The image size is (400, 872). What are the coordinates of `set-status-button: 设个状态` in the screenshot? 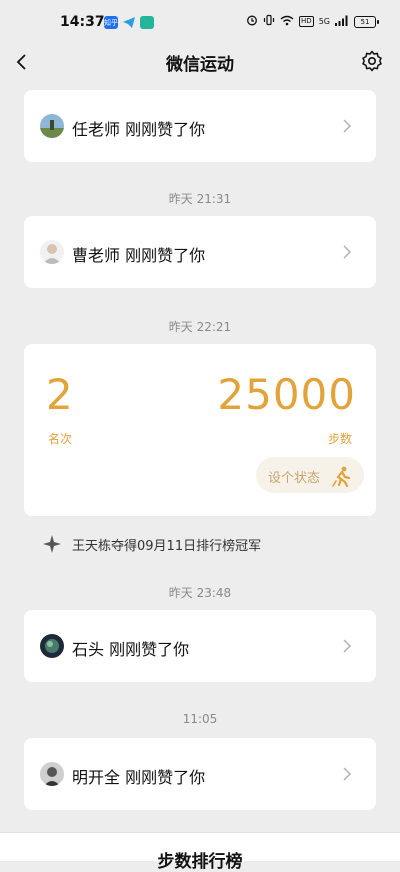 It's located at (310, 475).